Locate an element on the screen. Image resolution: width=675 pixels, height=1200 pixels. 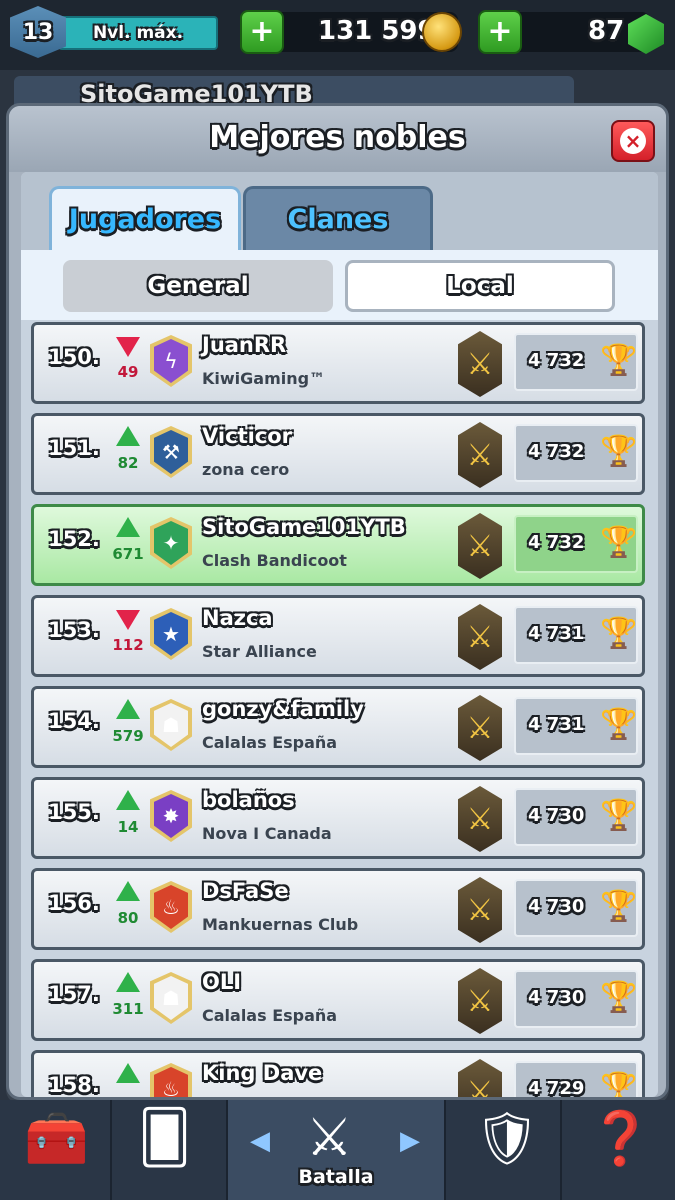
rank-number: 152. is located at coordinates (74, 539).